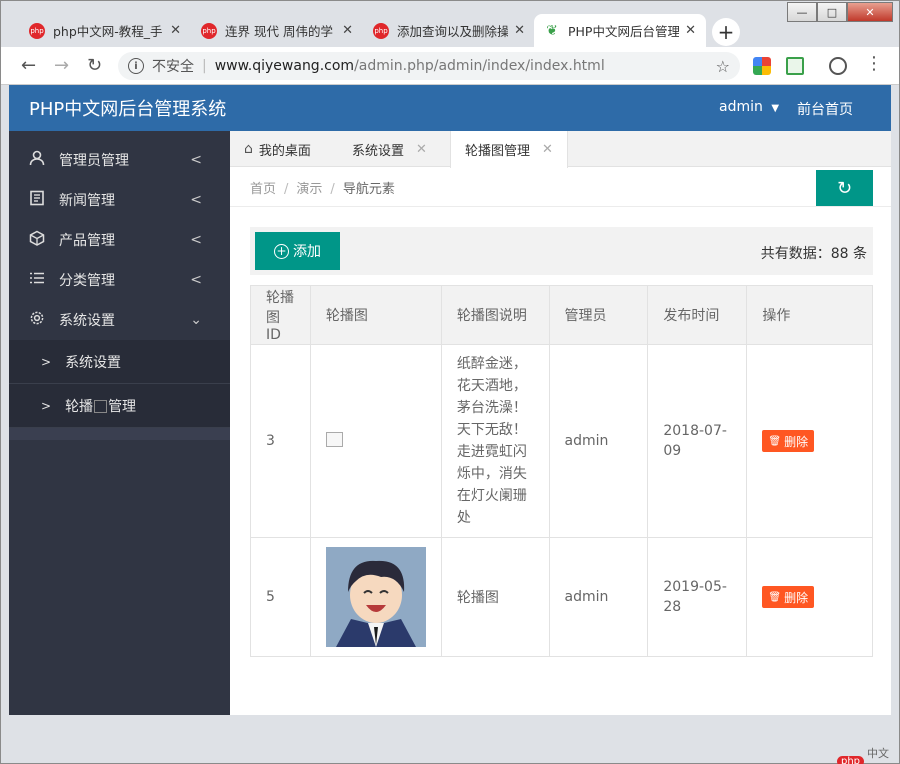 This screenshot has width=900, height=764. Describe the element at coordinates (87, 201) in the screenshot. I see `sidebar-item-label: 新闻管理` at that location.